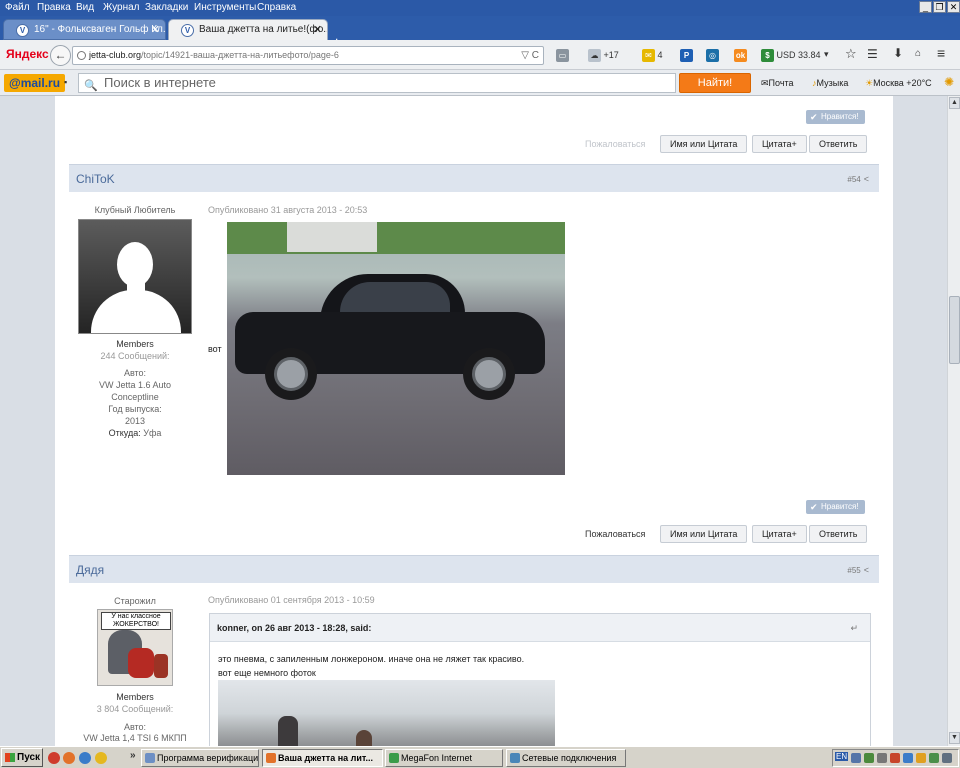 This screenshot has width=960, height=768. I want to click on tray-network-icon, so click(856, 758).